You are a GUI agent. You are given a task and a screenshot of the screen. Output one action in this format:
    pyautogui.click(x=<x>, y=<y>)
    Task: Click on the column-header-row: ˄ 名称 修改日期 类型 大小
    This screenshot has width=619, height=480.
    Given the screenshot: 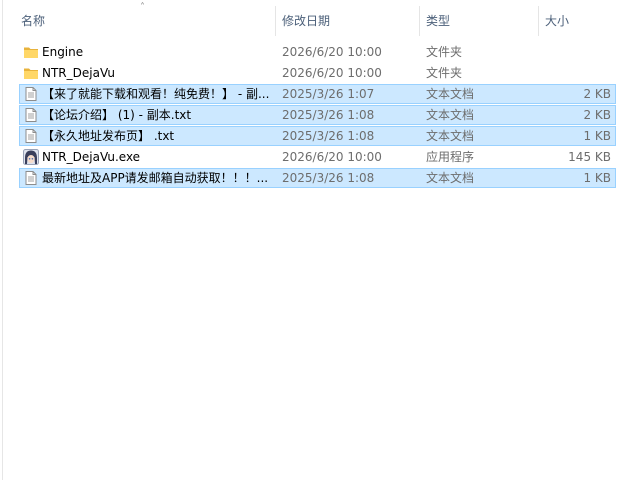 What is the action you would take?
    pyautogui.click(x=309, y=18)
    